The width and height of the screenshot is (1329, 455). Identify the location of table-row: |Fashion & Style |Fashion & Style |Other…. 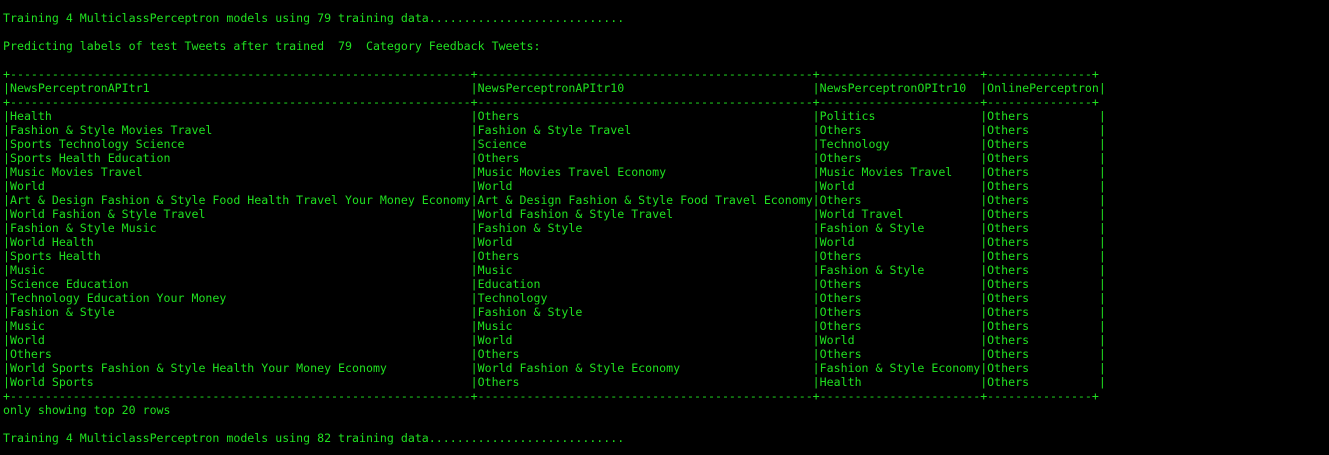
(554, 312).